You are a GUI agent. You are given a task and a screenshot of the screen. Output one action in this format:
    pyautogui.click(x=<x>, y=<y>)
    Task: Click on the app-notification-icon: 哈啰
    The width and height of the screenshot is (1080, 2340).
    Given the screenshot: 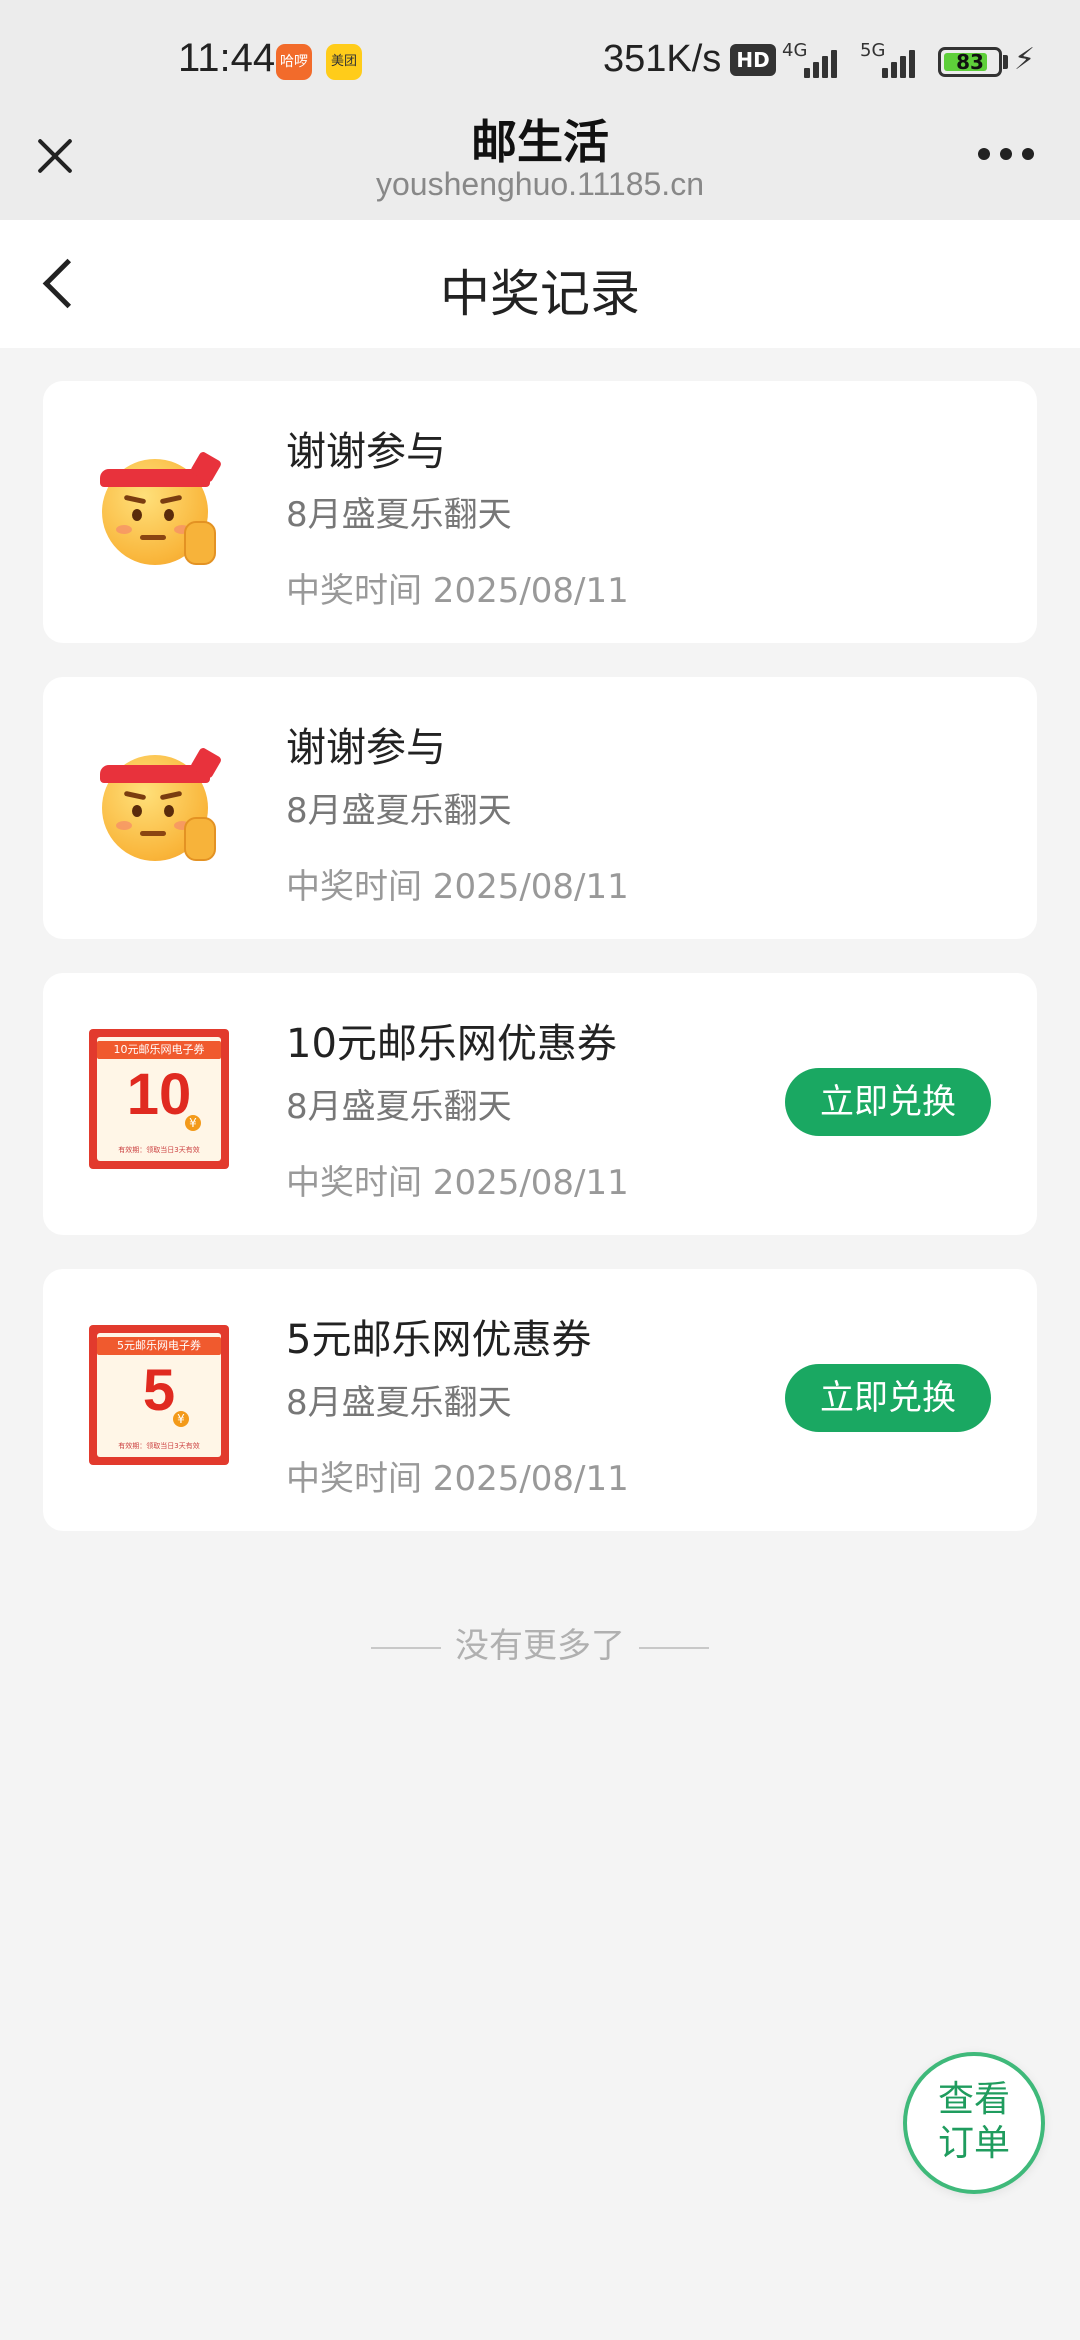 What is the action you would take?
    pyautogui.click(x=294, y=62)
    